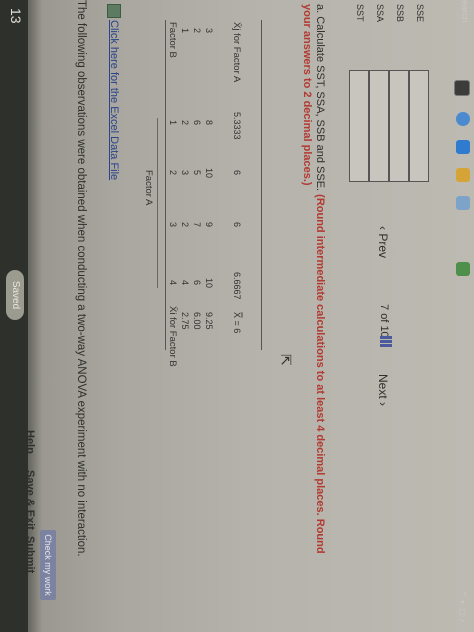 This screenshot has height=632, width=474. I want to click on row-label: 3, so click(209, 31).